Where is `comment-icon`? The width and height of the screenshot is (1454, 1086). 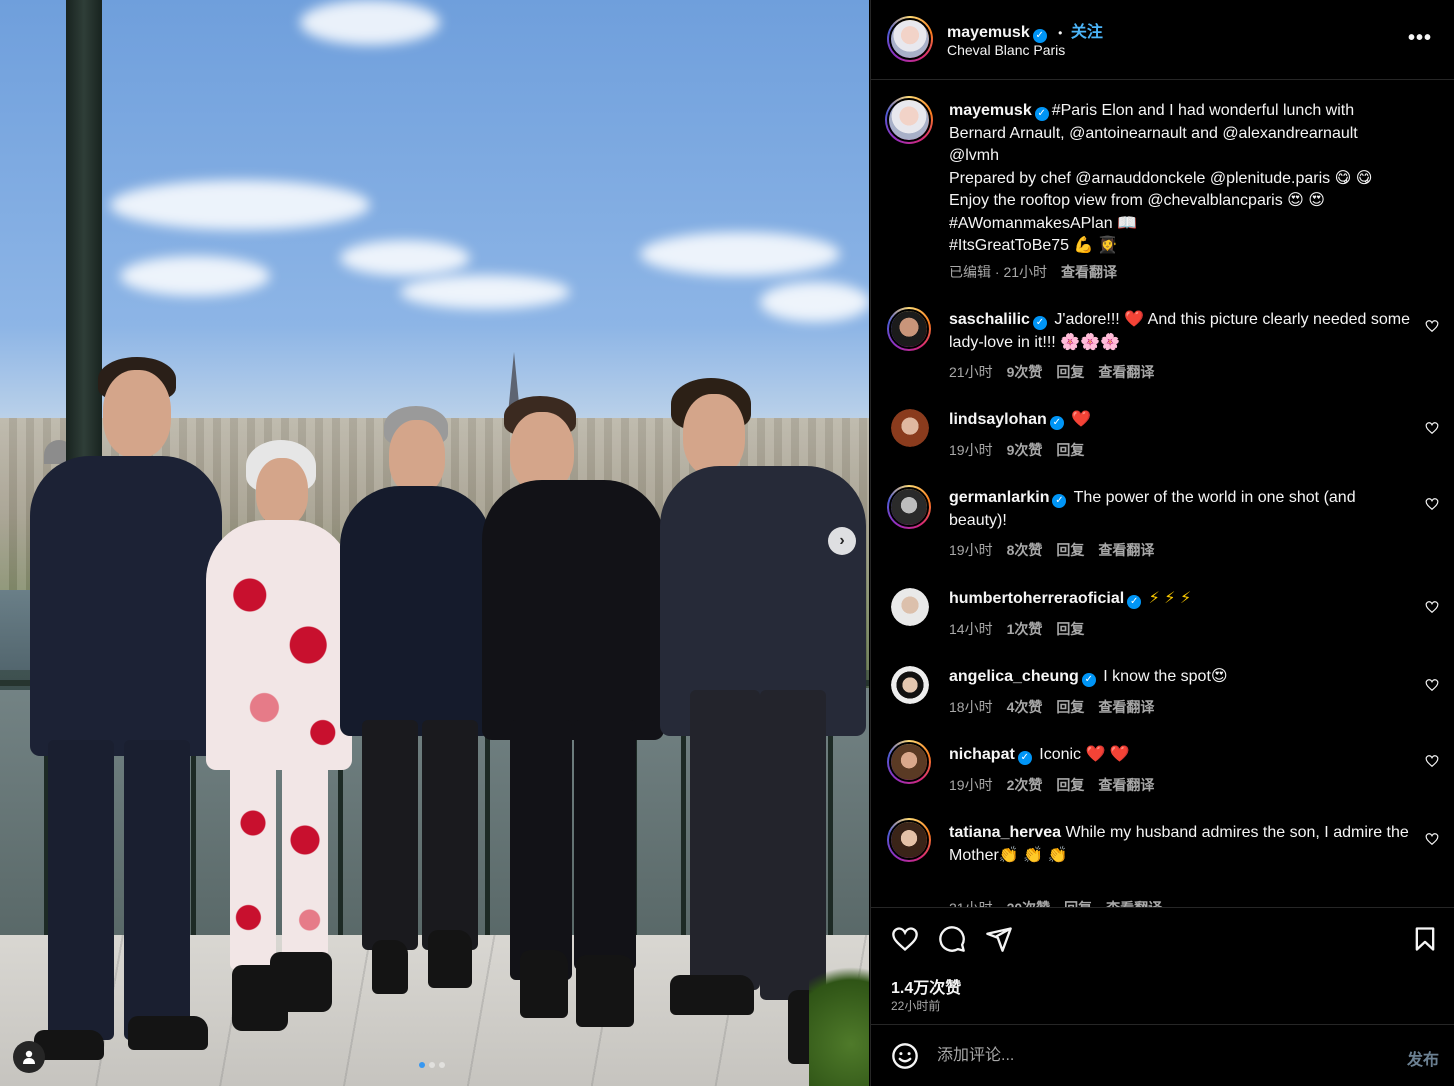
comment-icon is located at coordinates (952, 939).